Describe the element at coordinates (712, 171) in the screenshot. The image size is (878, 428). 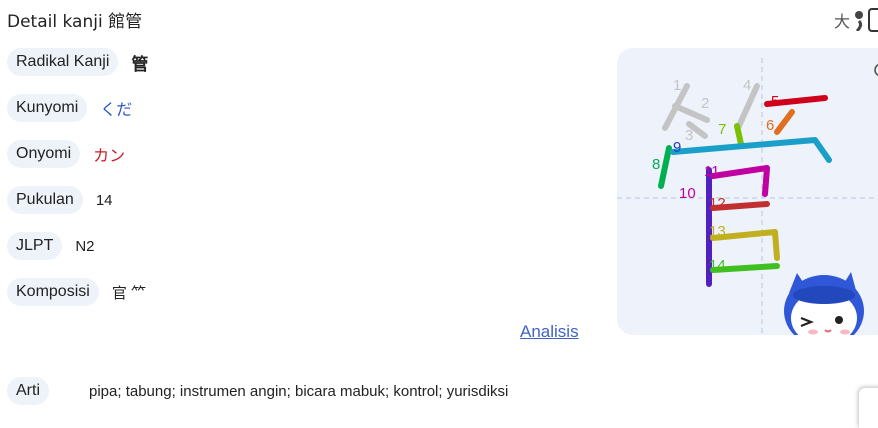
I see `stroke-number: 11` at that location.